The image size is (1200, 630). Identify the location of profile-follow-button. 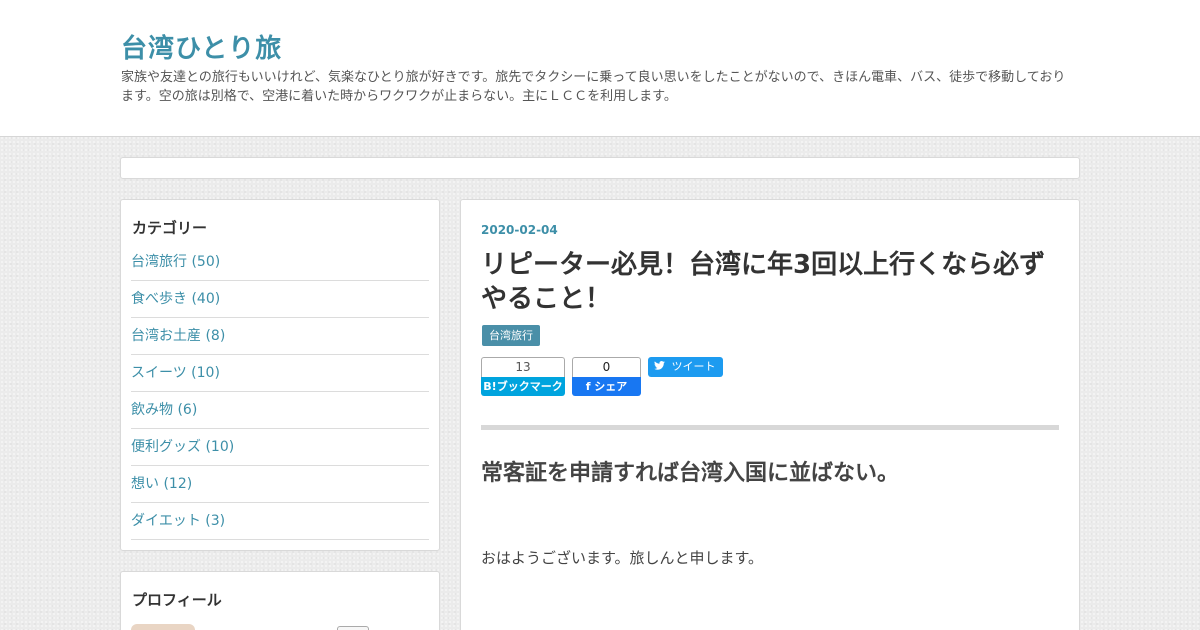
(353, 628).